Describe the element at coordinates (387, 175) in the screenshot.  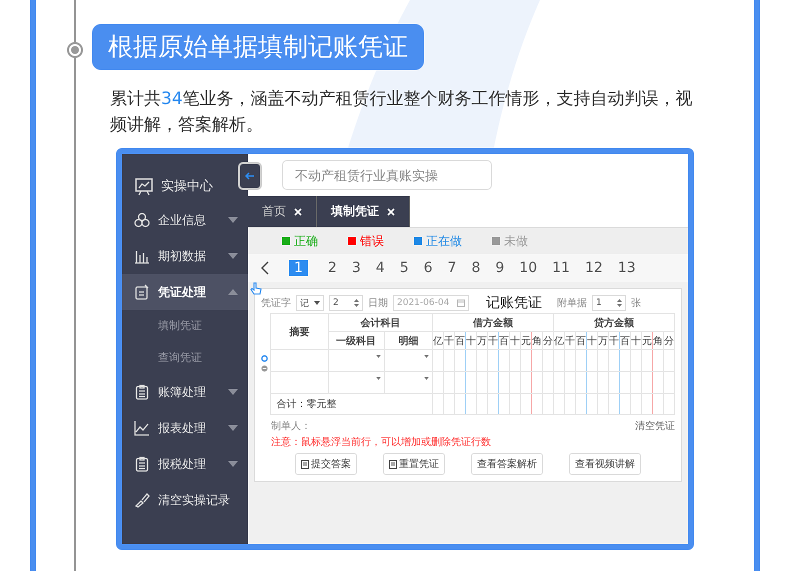
I see `search-field: 不动产租赁行业真账实操` at that location.